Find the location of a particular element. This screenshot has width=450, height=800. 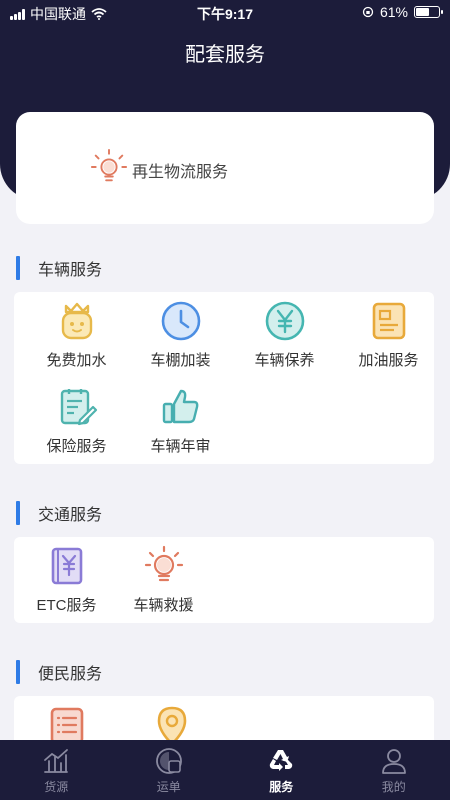

section-title-traffic: 交通服务 is located at coordinates (59, 513).